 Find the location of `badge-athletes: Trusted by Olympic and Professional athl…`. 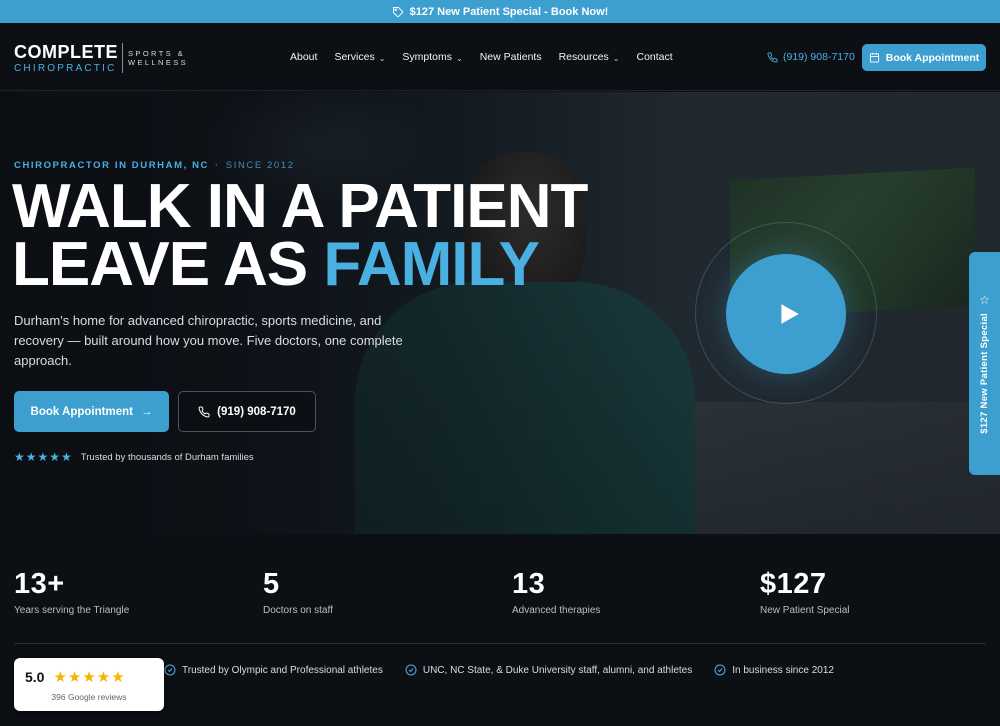

badge-athletes: Trusted by Olympic and Professional athl… is located at coordinates (273, 670).